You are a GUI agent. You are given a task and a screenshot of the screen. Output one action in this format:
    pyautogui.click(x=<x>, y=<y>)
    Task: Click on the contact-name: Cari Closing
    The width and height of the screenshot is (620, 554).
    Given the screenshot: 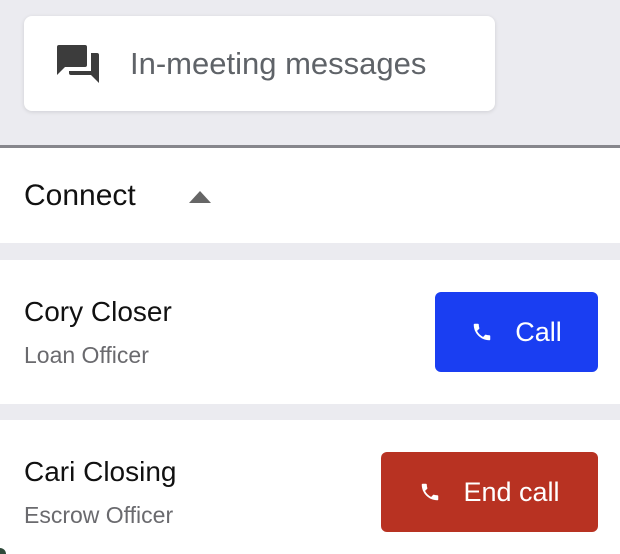 What is the action you would take?
    pyautogui.click(x=100, y=471)
    